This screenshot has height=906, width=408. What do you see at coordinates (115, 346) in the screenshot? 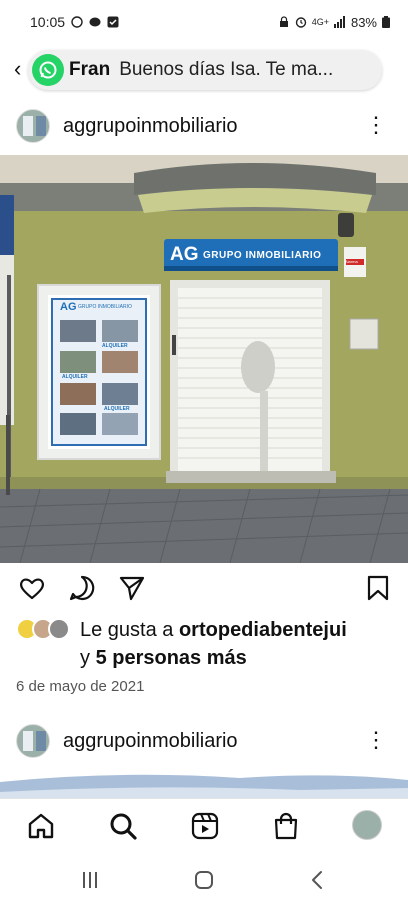
I see `poster-label-1: ALQUILER` at bounding box center [115, 346].